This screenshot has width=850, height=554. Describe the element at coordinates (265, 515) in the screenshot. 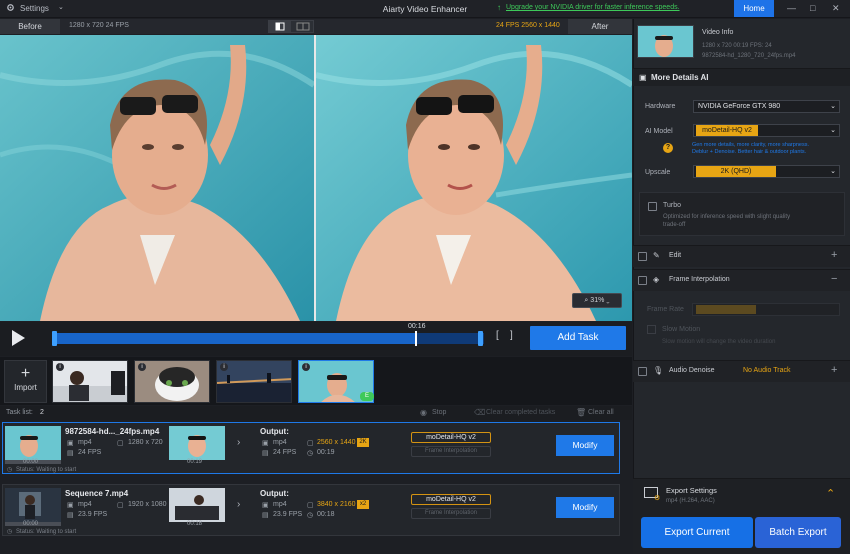

I see `fps-icon: ▤` at that location.